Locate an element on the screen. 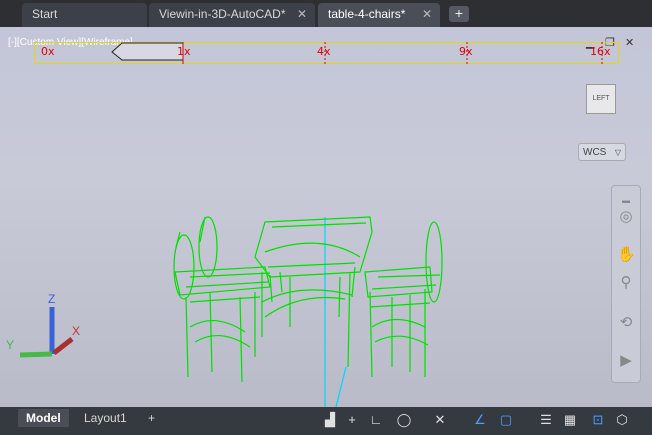  object-snap-tracking-icon: ∠ is located at coordinates (480, 420).